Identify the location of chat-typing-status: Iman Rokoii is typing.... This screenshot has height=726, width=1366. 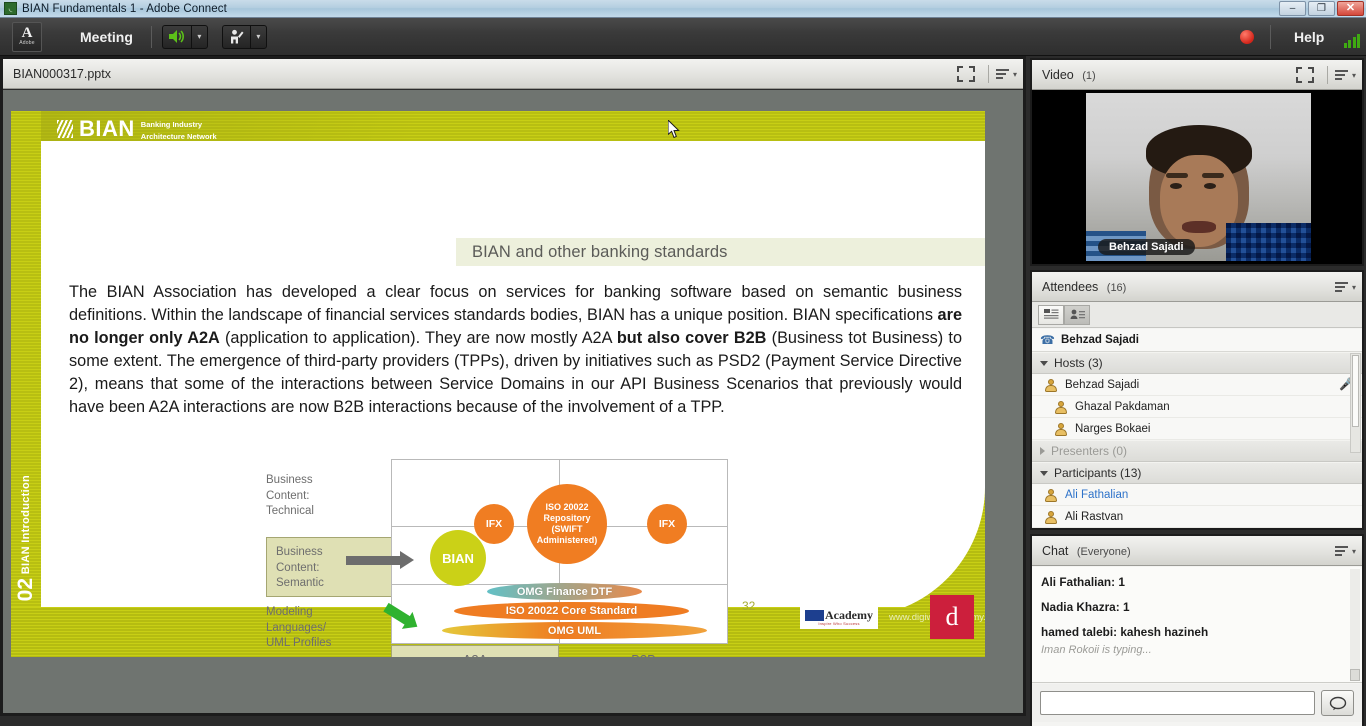
(1096, 650).